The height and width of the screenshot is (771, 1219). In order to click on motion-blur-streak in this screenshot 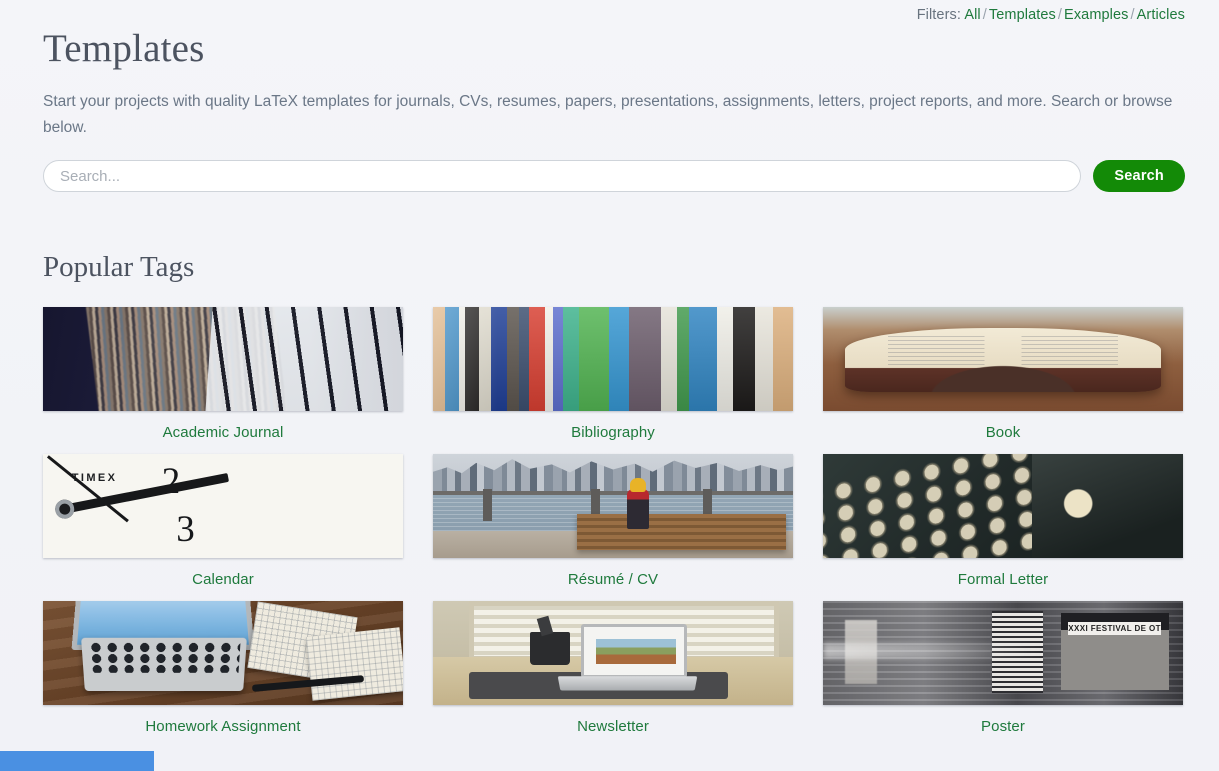, I will do `click(1003, 651)`.